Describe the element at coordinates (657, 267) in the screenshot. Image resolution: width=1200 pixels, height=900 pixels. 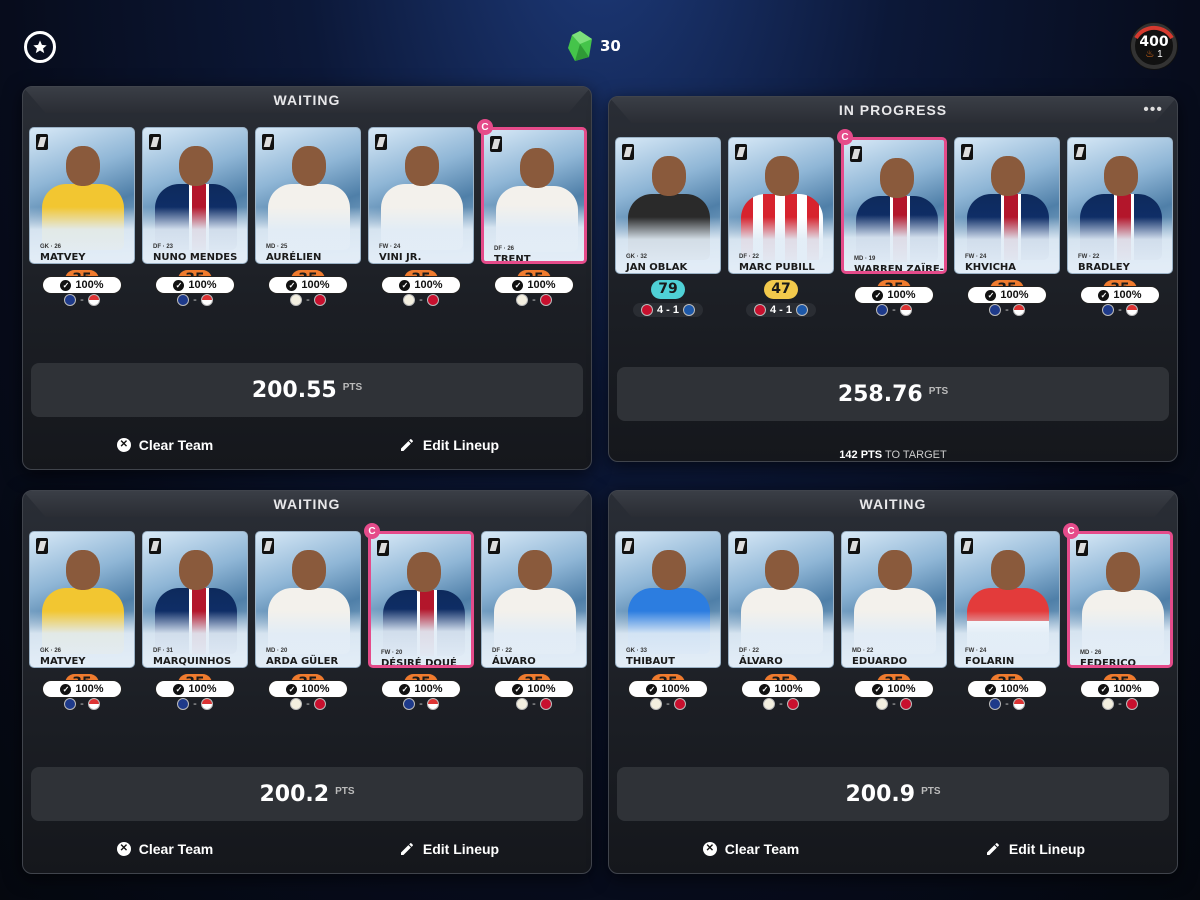
I see `player-name: JAN OBLAK` at that location.